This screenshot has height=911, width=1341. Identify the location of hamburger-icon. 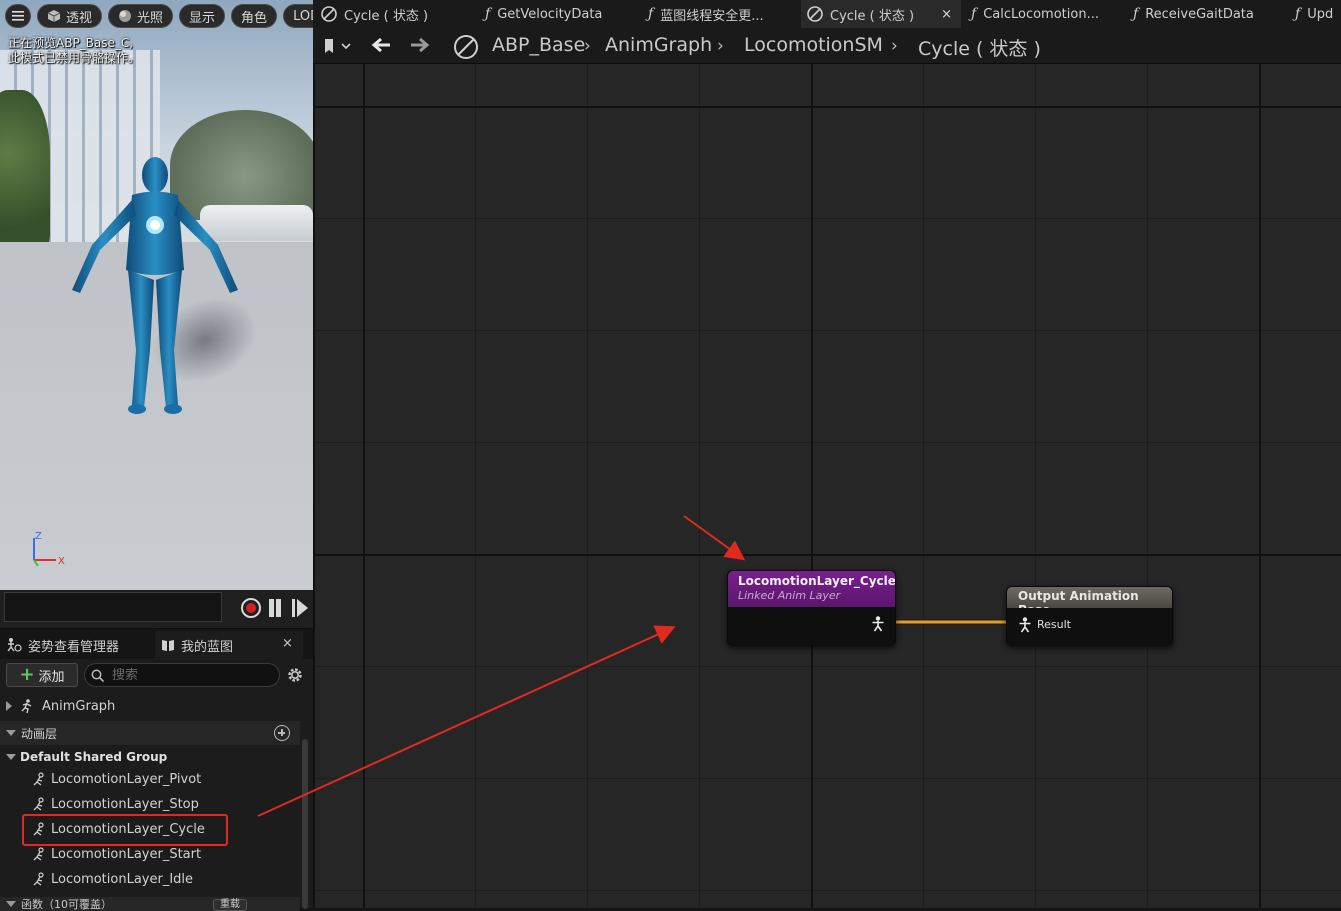
(18, 16).